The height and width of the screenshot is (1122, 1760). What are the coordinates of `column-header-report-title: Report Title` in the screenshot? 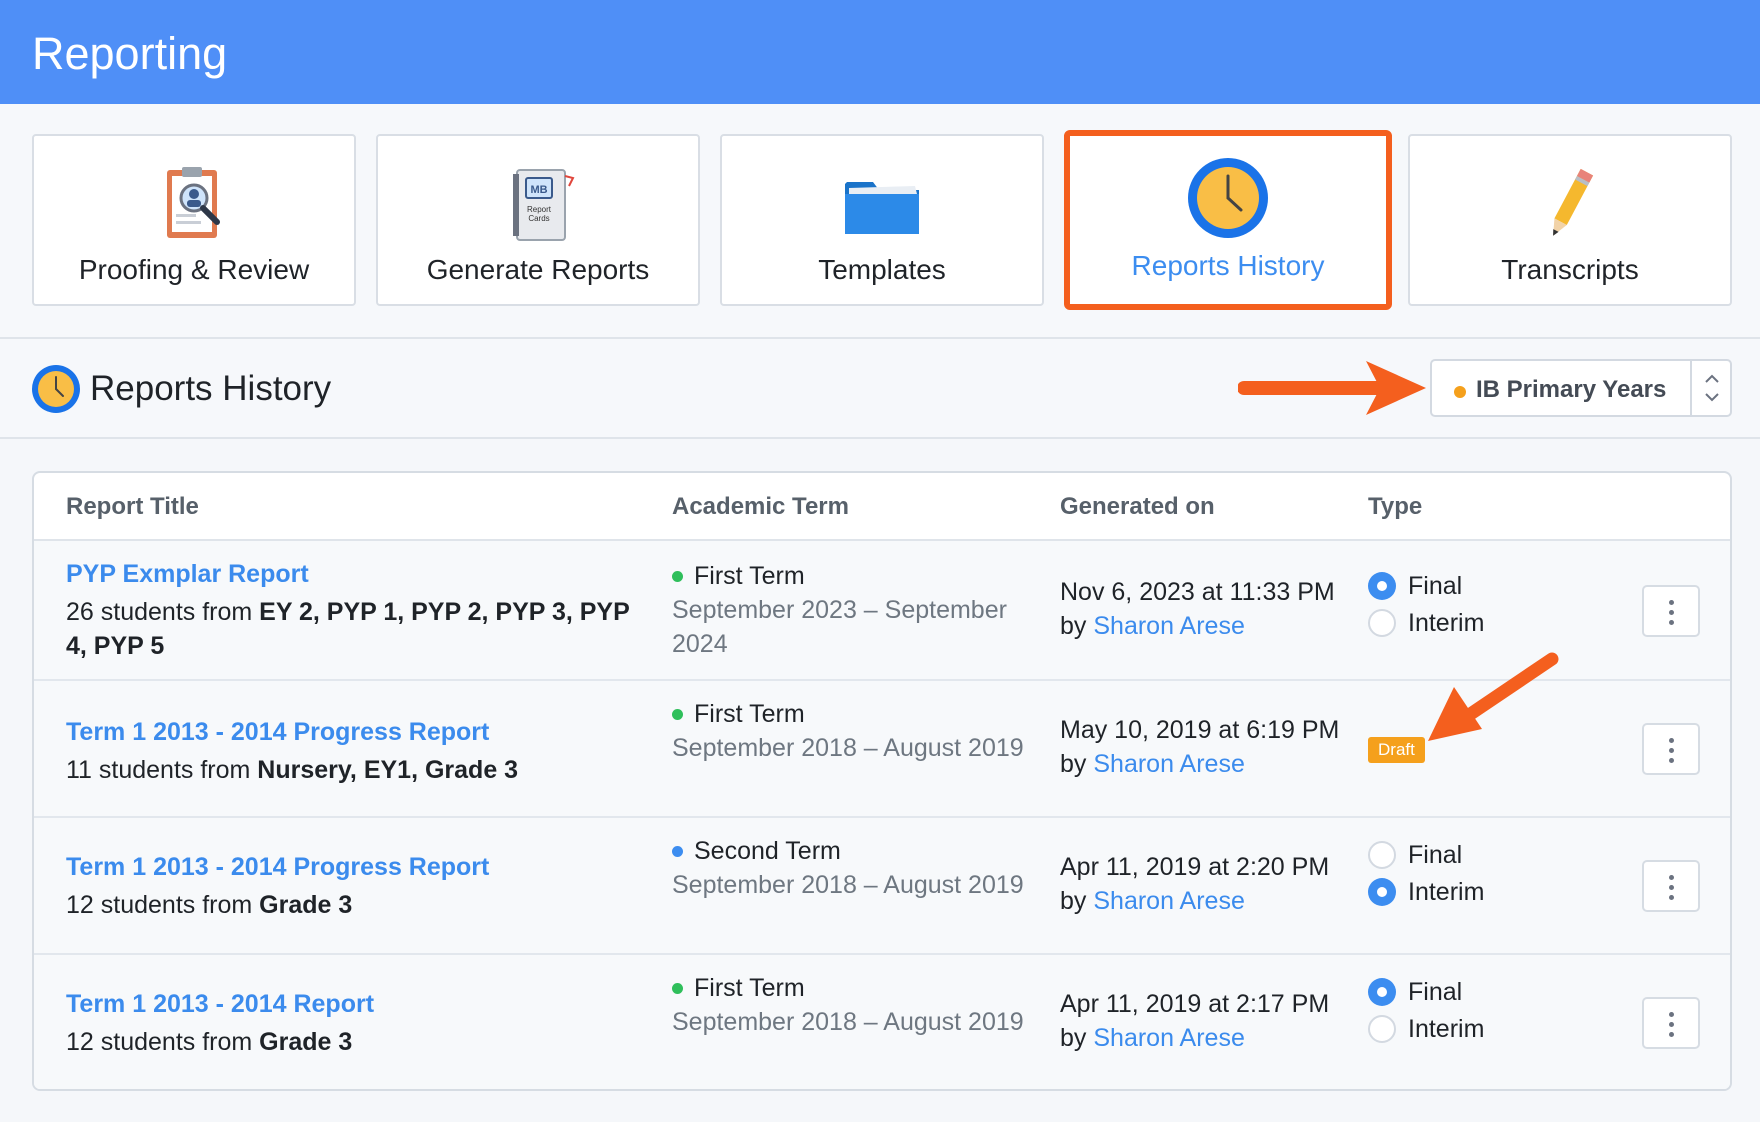 It's located at (132, 506).